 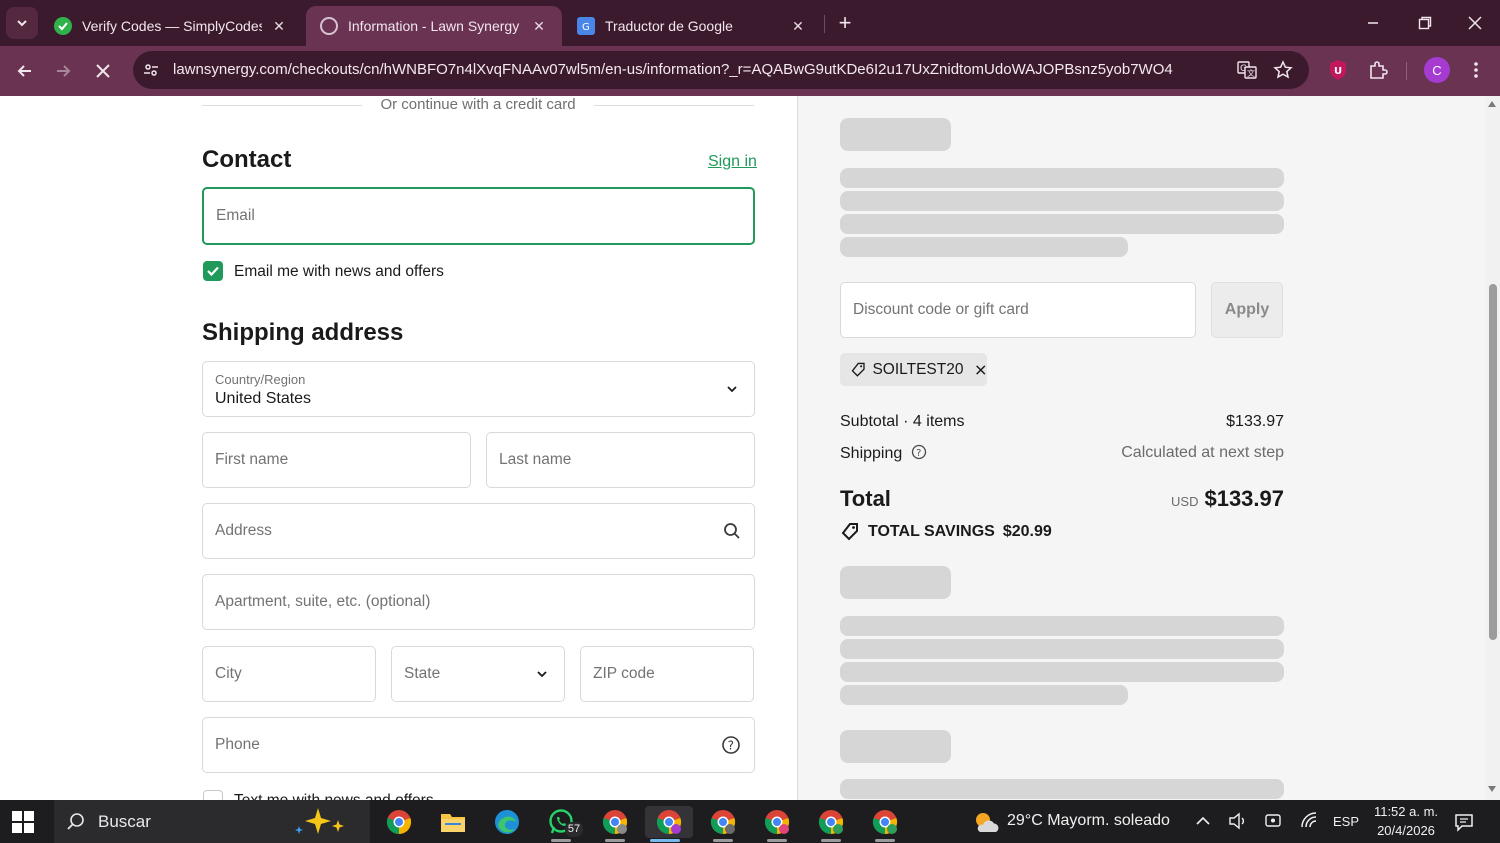 What do you see at coordinates (845, 23) in the screenshot?
I see `new-tab-button: +` at bounding box center [845, 23].